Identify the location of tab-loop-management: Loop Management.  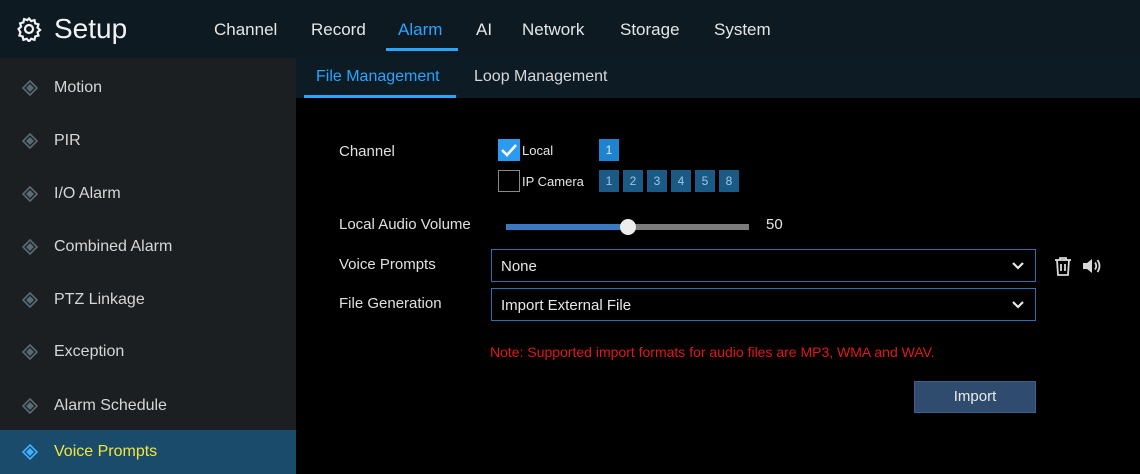
(540, 77).